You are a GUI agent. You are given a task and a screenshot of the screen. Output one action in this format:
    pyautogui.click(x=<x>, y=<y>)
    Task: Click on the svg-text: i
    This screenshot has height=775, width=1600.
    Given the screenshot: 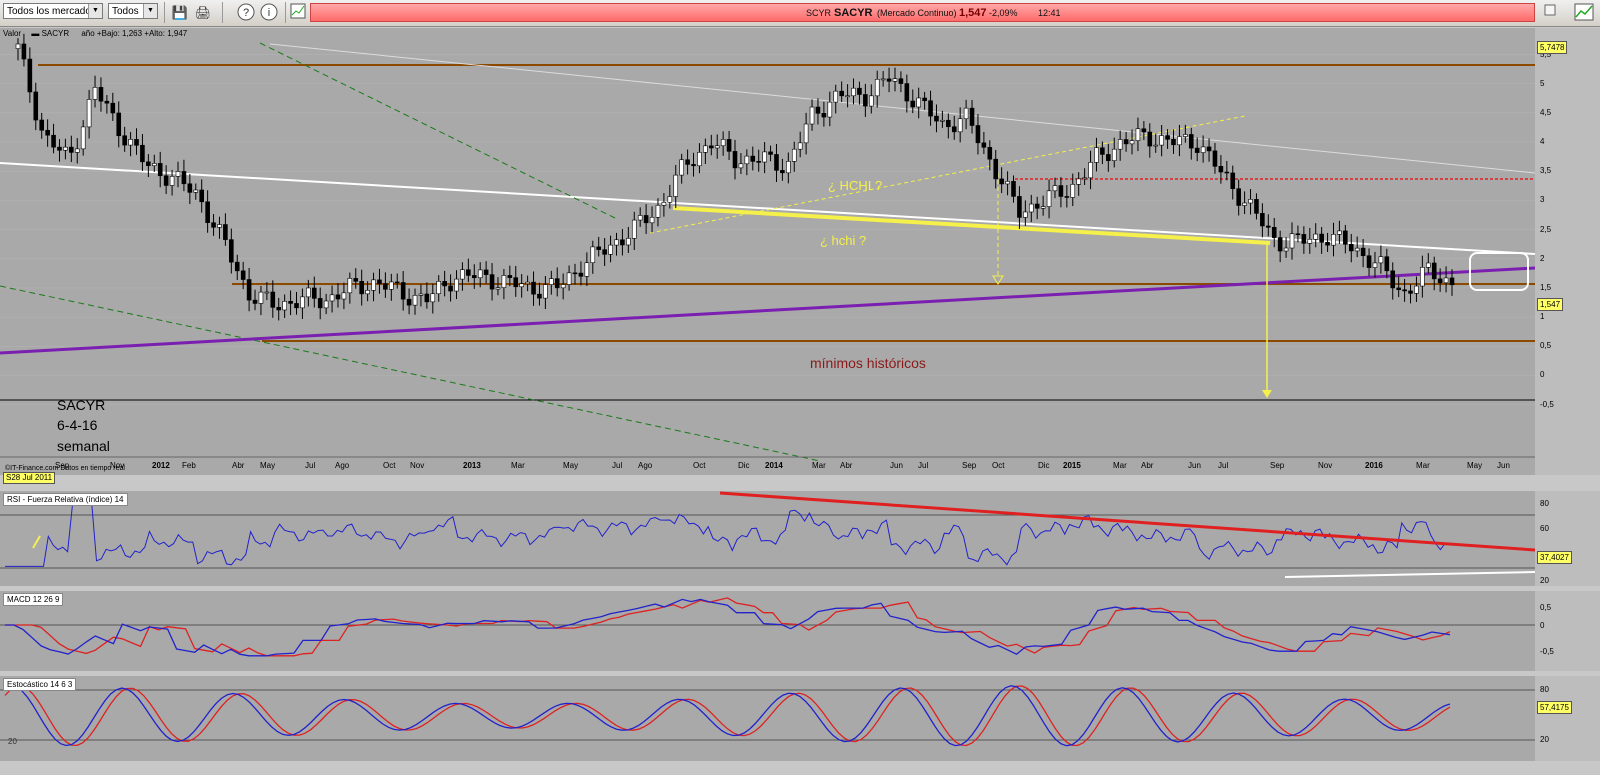 What is the action you would take?
    pyautogui.click(x=269, y=13)
    